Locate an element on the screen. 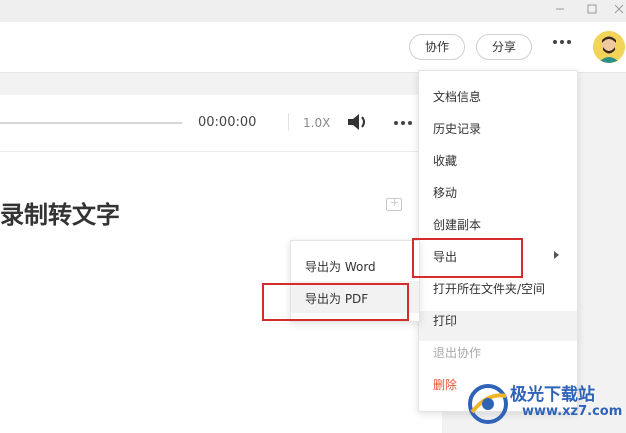 The image size is (626, 433). menu-item-doc-info: 文档信息 is located at coordinates (457, 96).